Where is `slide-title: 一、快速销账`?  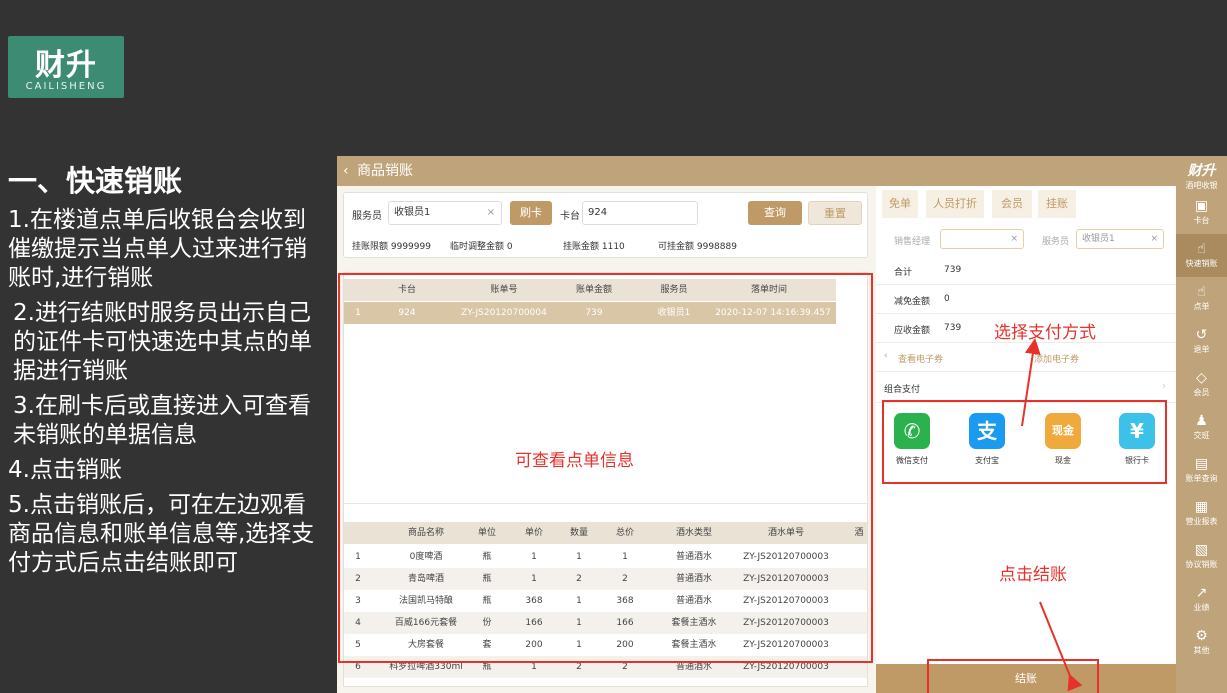 slide-title: 一、快速销账 is located at coordinates (95, 181).